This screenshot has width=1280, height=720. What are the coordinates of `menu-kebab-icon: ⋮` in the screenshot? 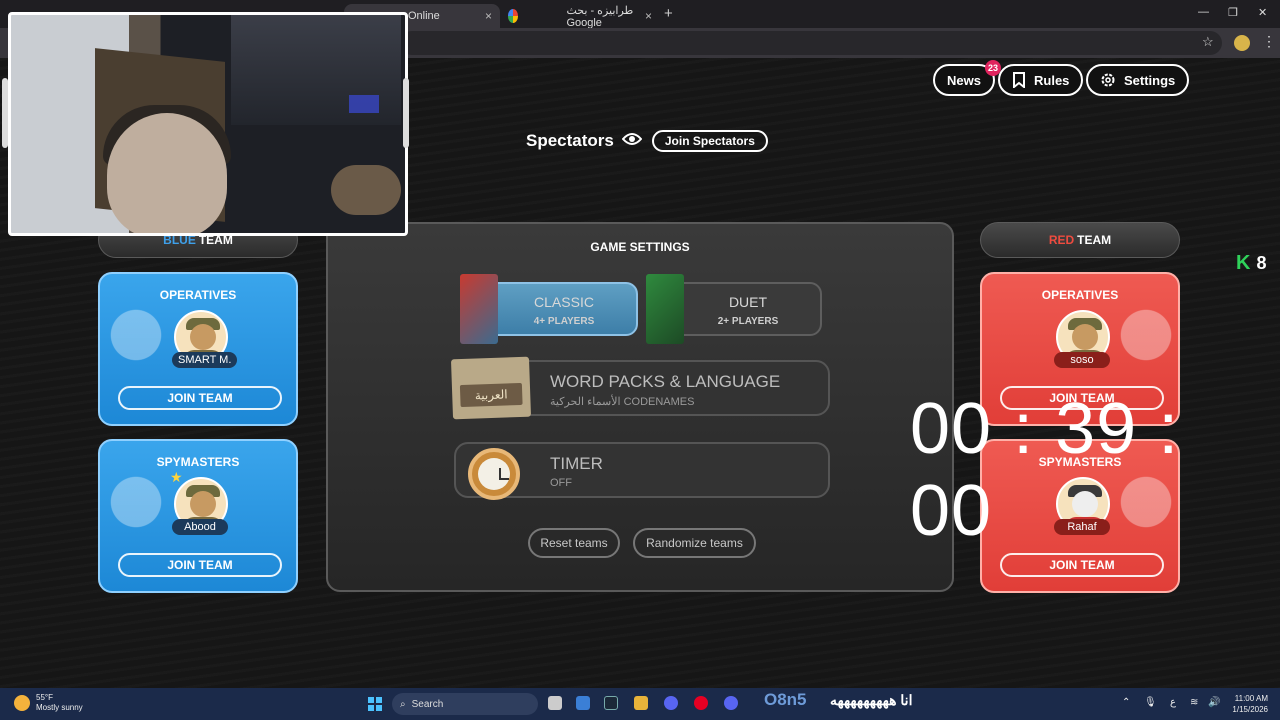 It's located at (1269, 41).